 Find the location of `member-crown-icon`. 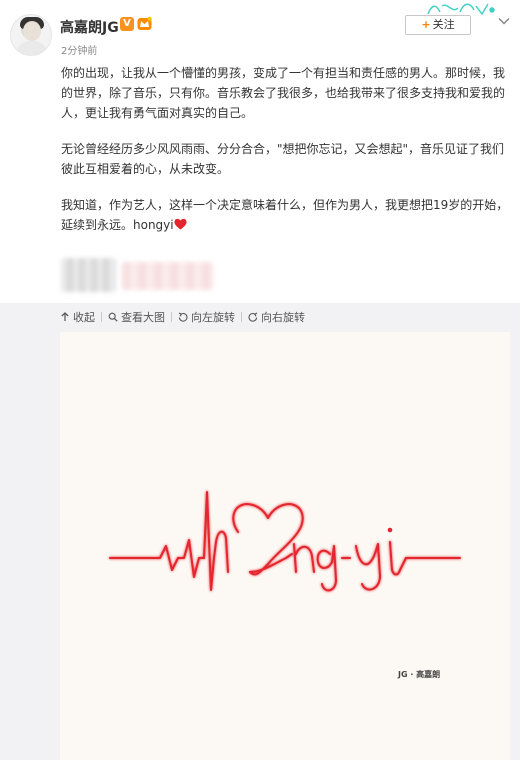

member-crown-icon is located at coordinates (144, 23).